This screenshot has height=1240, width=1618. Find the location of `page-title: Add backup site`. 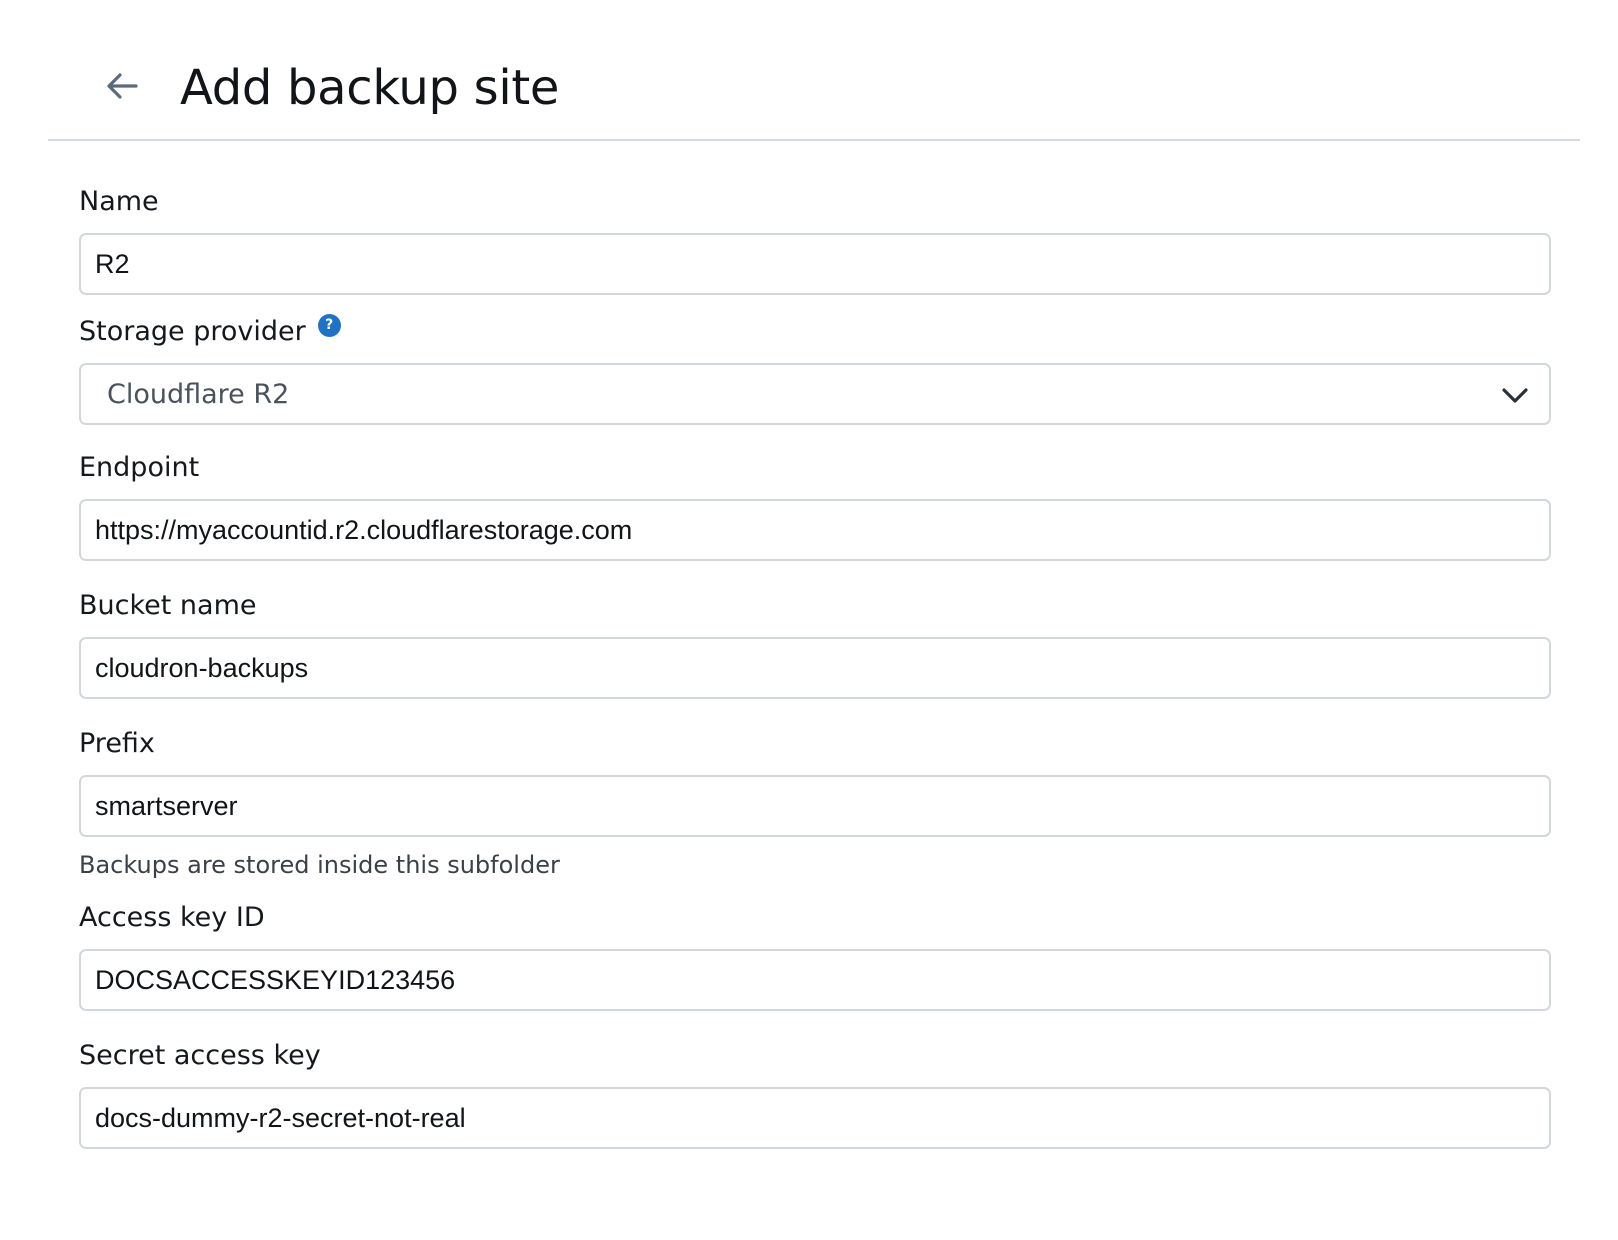

page-title: Add backup site is located at coordinates (370, 88).